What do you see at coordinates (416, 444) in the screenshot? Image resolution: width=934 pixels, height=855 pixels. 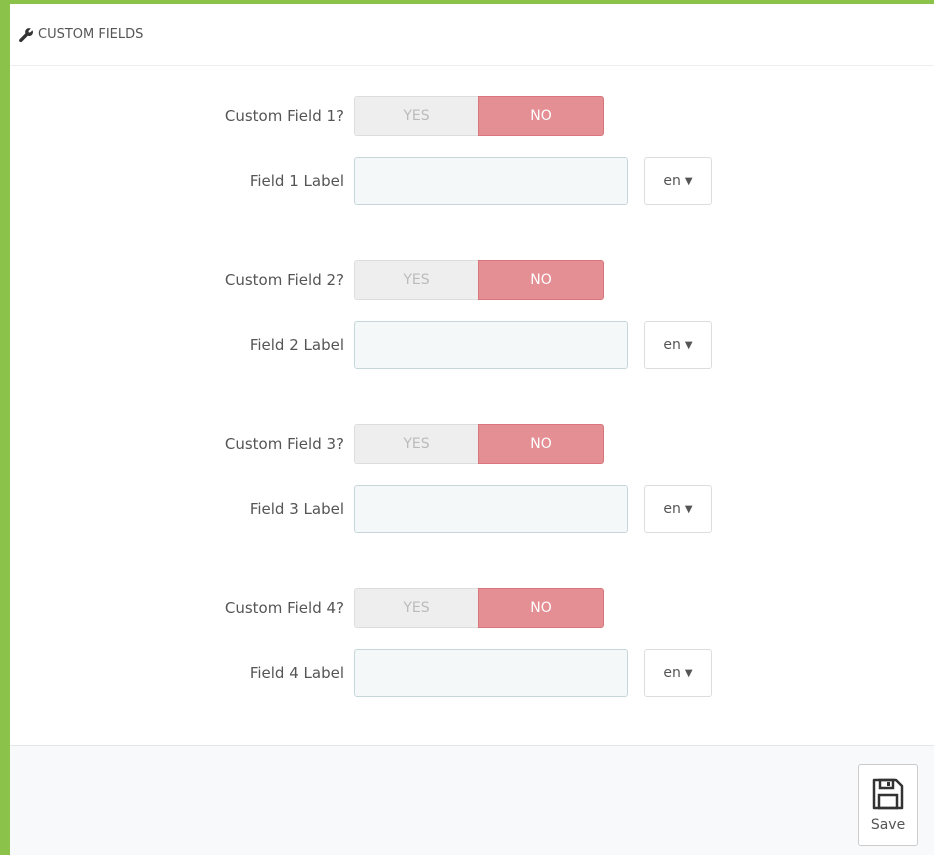 I see `custom-field-3-yes: YES` at bounding box center [416, 444].